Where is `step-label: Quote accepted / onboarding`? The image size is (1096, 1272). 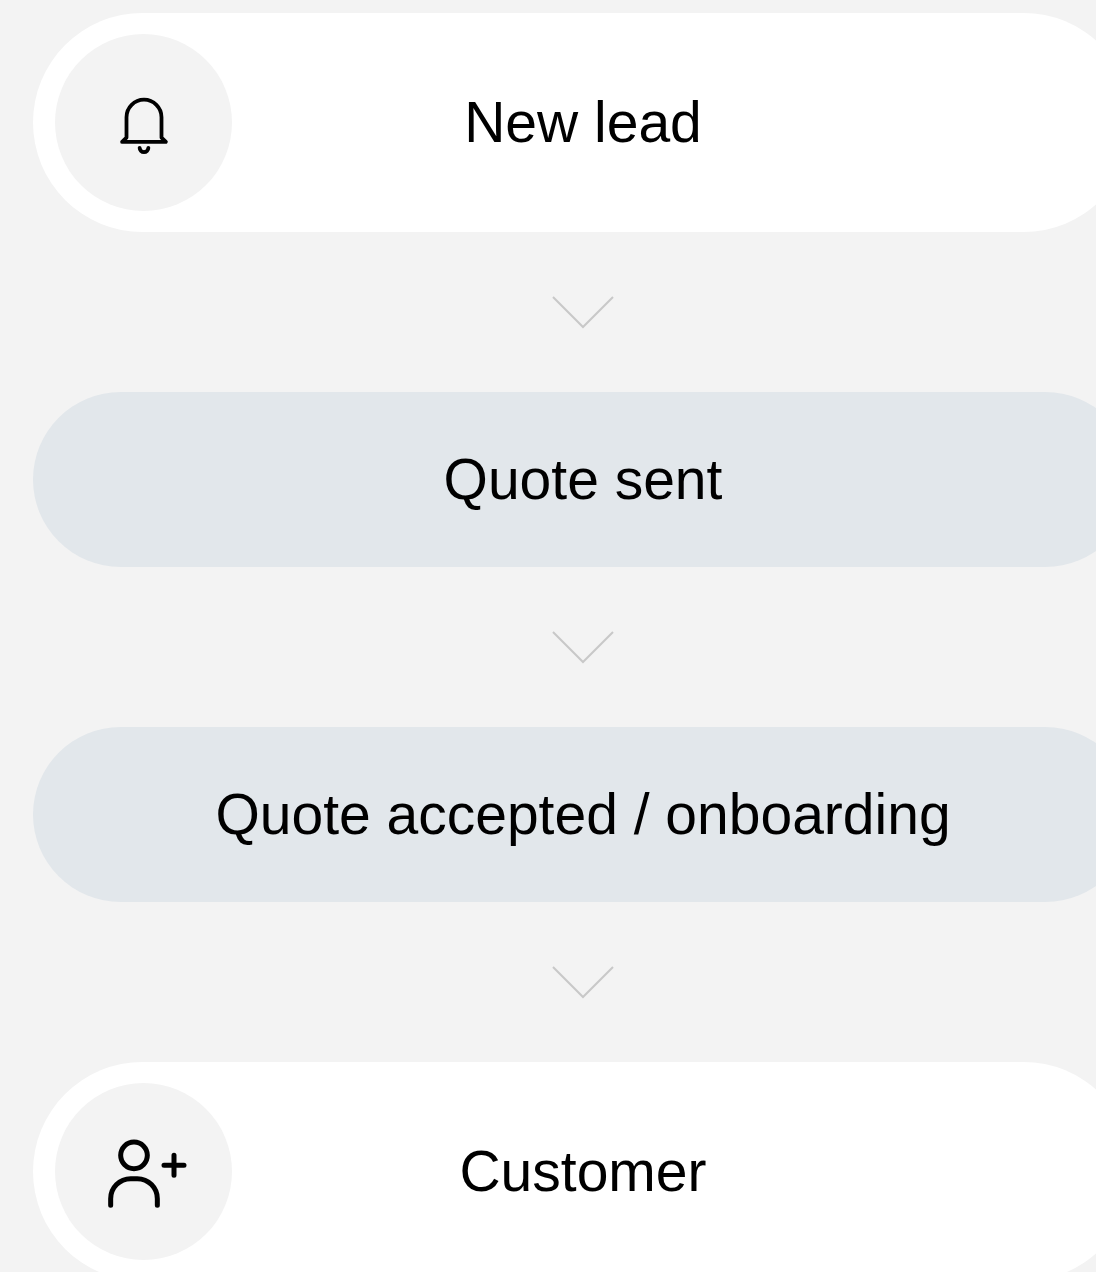 step-label: Quote accepted / onboarding is located at coordinates (583, 814).